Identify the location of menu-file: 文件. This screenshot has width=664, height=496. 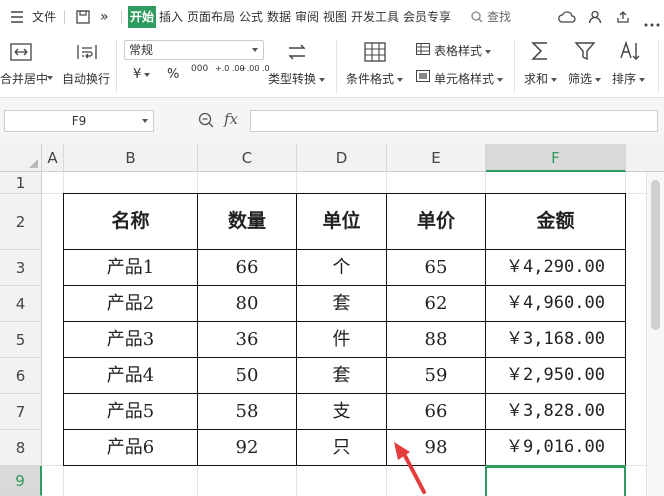
(44, 17).